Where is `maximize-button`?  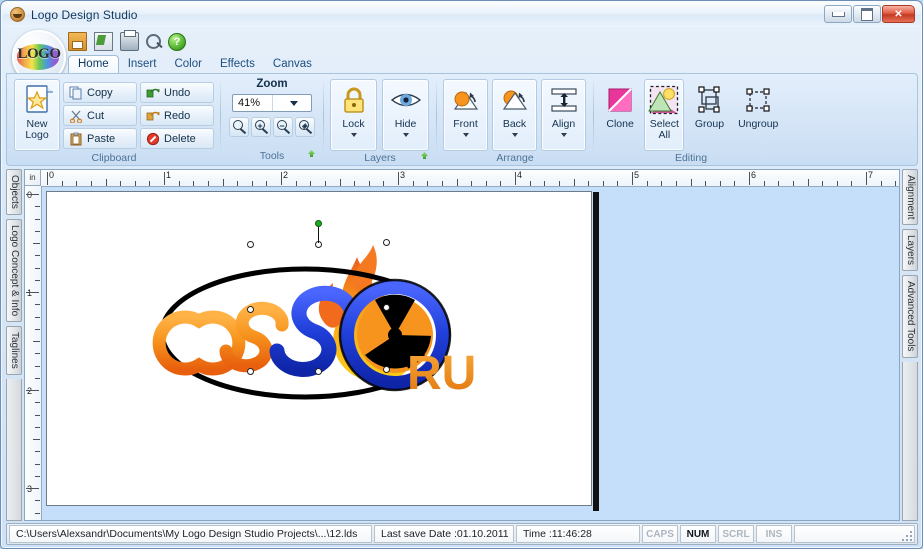
maximize-button is located at coordinates (867, 14).